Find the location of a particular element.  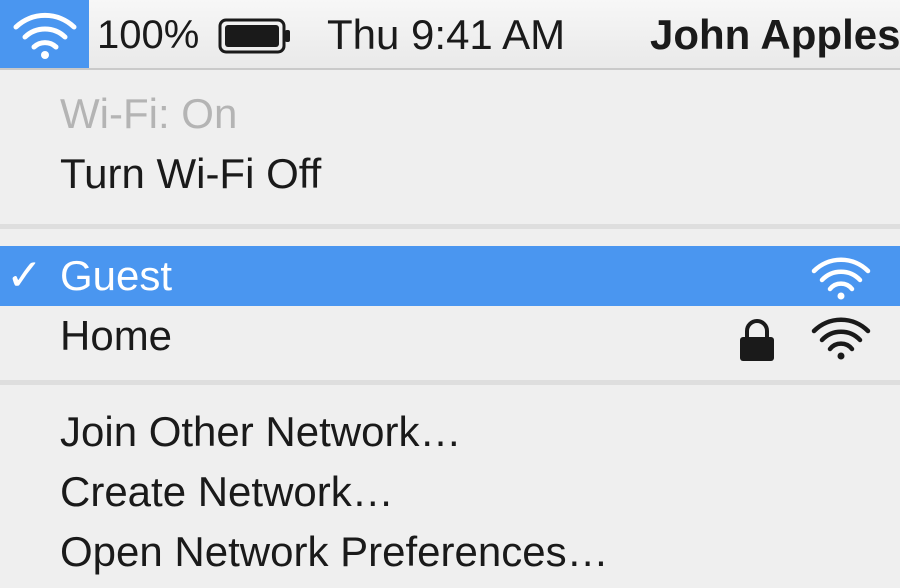

network-name: Guest is located at coordinates (116, 275).